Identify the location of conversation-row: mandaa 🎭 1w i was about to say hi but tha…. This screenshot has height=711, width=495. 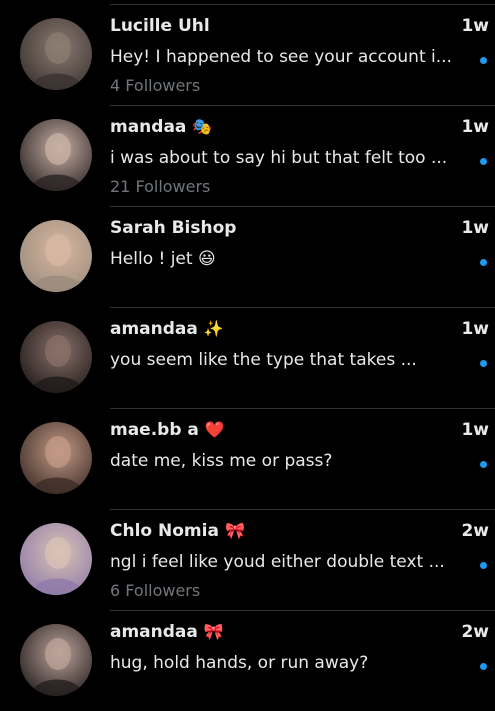
(257, 156).